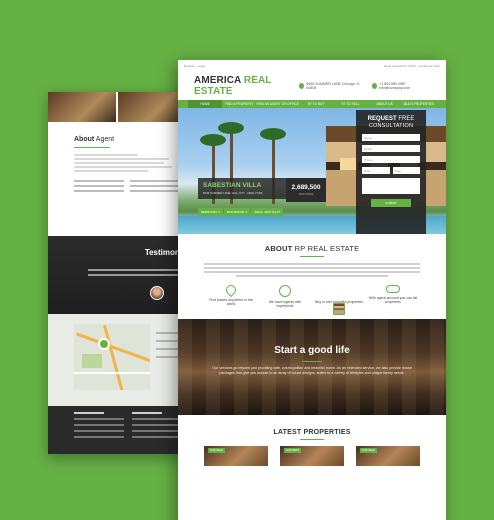 The height and width of the screenshot is (520, 494). Describe the element at coordinates (117, 107) in the screenshot. I see `photo-strip` at that location.